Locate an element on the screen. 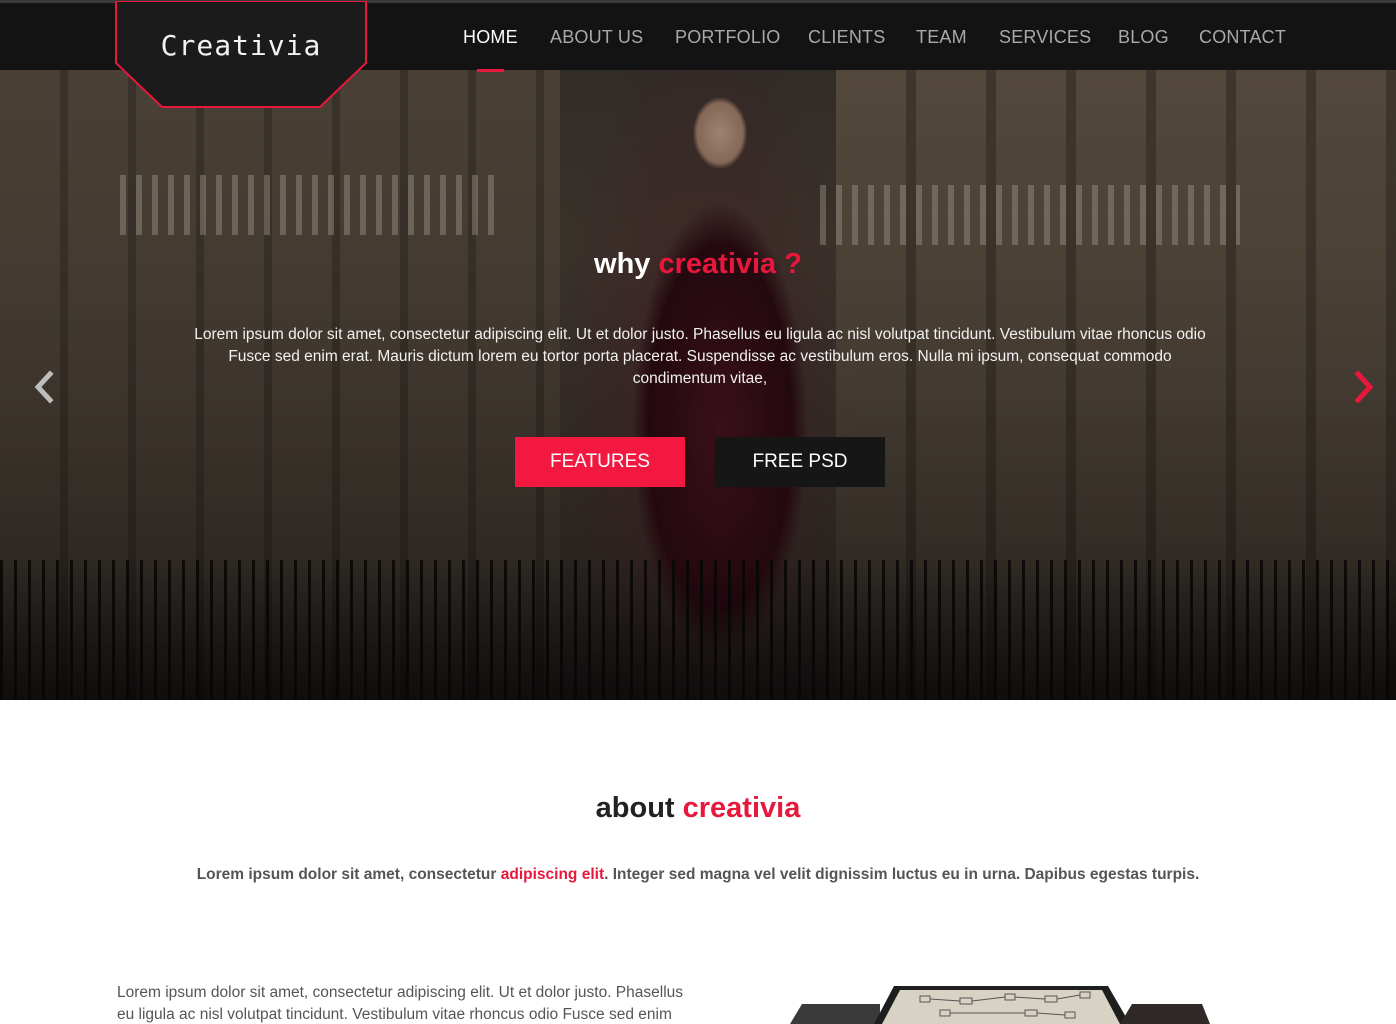  nav-active-indicator is located at coordinates (490, 70).